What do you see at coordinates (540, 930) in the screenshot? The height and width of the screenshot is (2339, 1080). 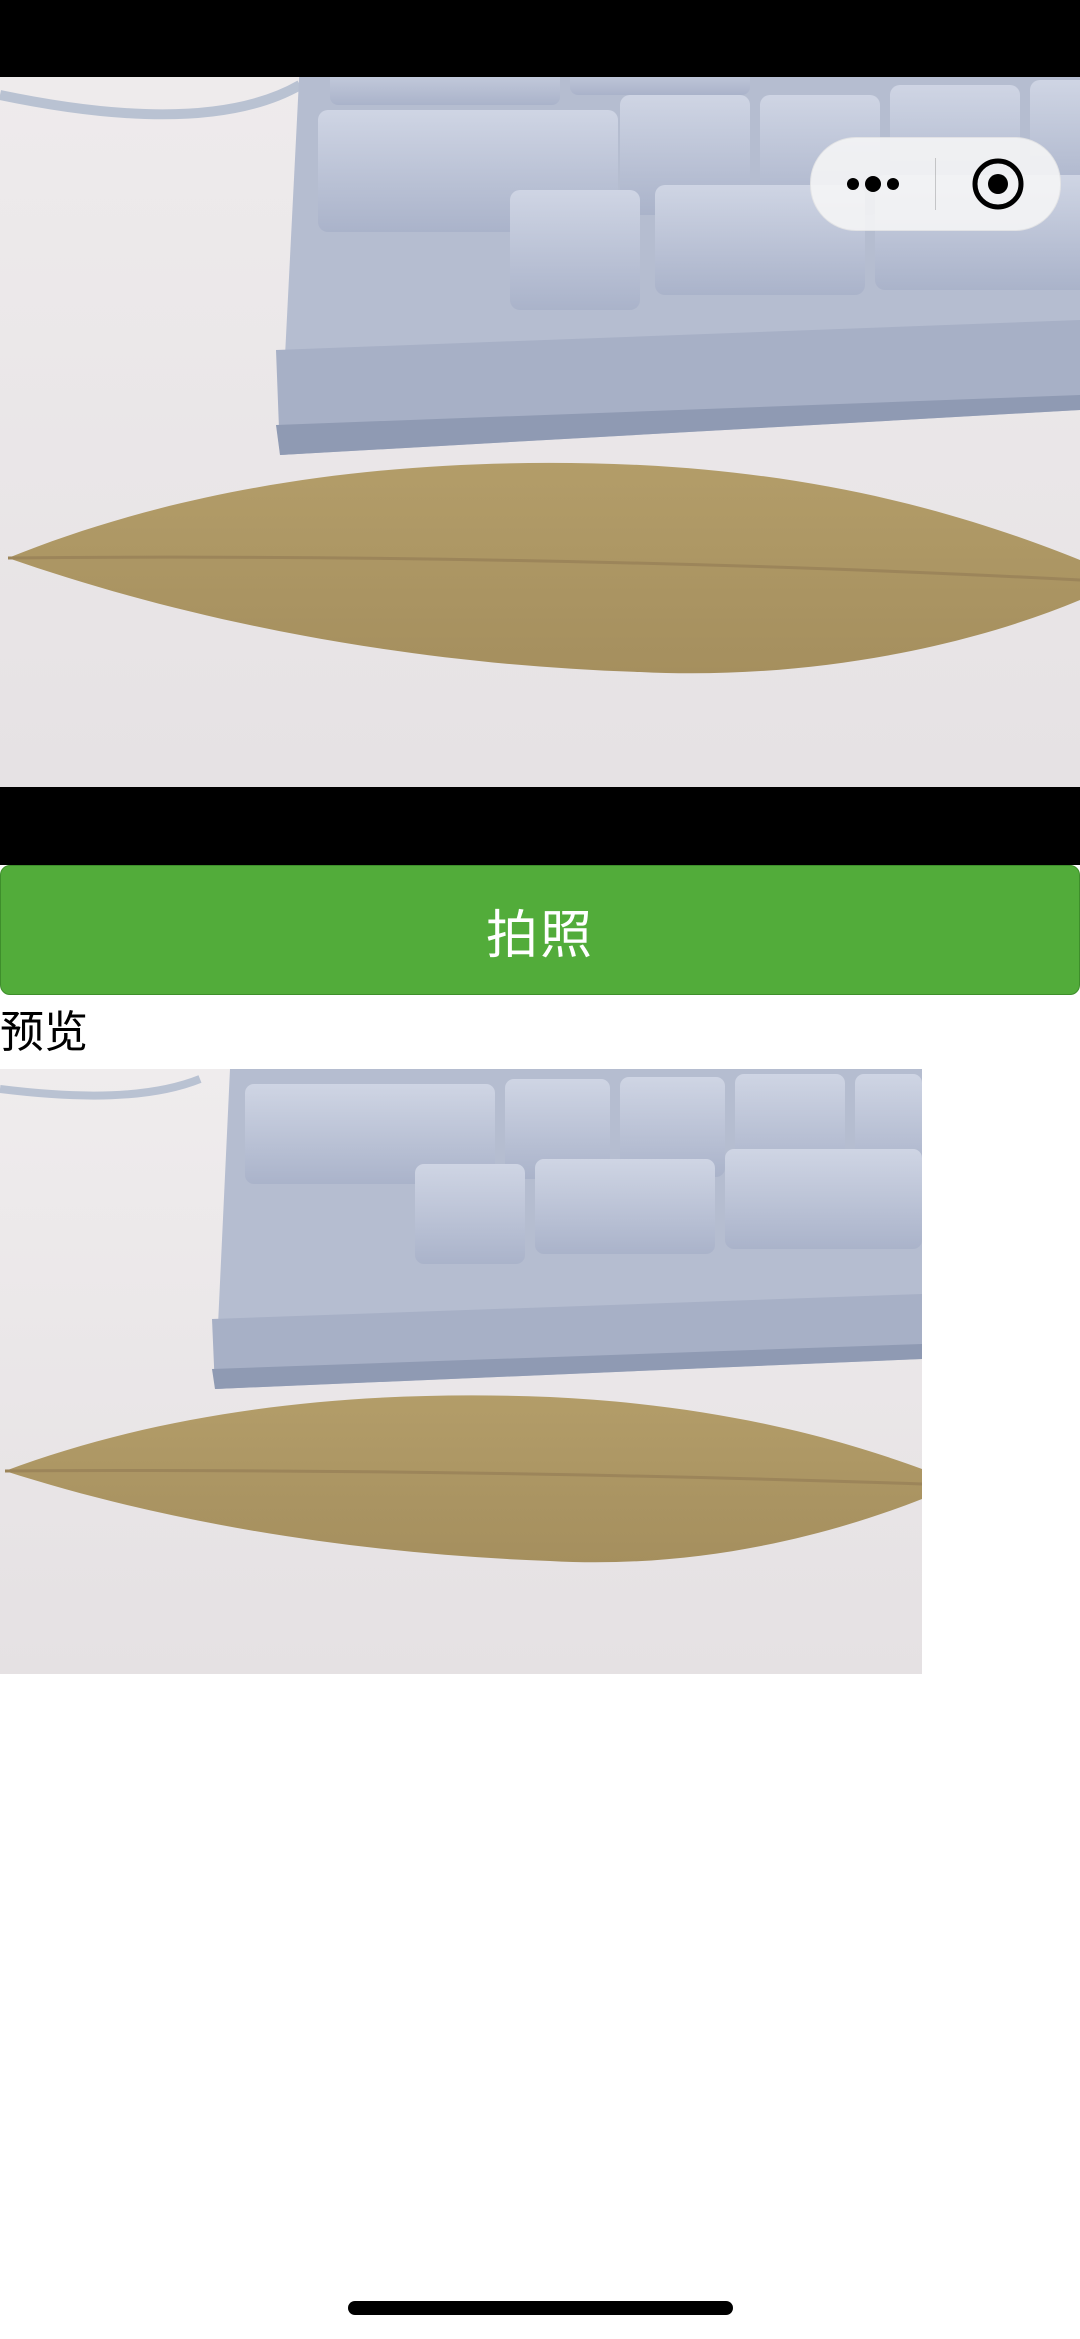 I see `take-photo-button: 拍照` at bounding box center [540, 930].